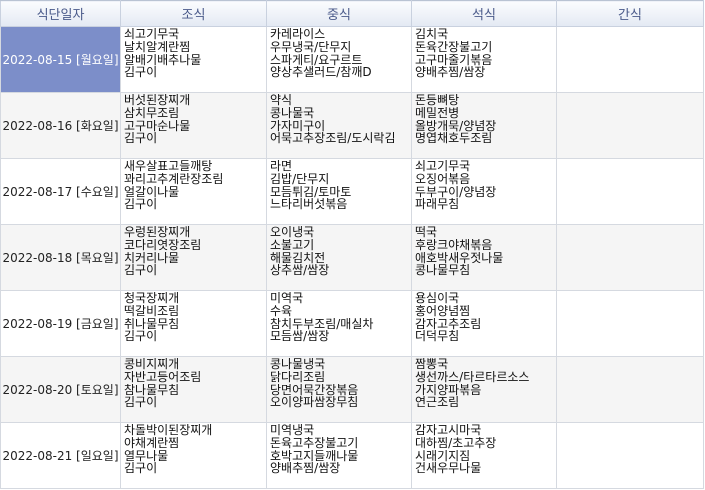  Describe the element at coordinates (195, 119) in the screenshot. I see `breakfast-items: 버섯된장찌개 삼치무조림 고구마순나물 김구이` at that location.